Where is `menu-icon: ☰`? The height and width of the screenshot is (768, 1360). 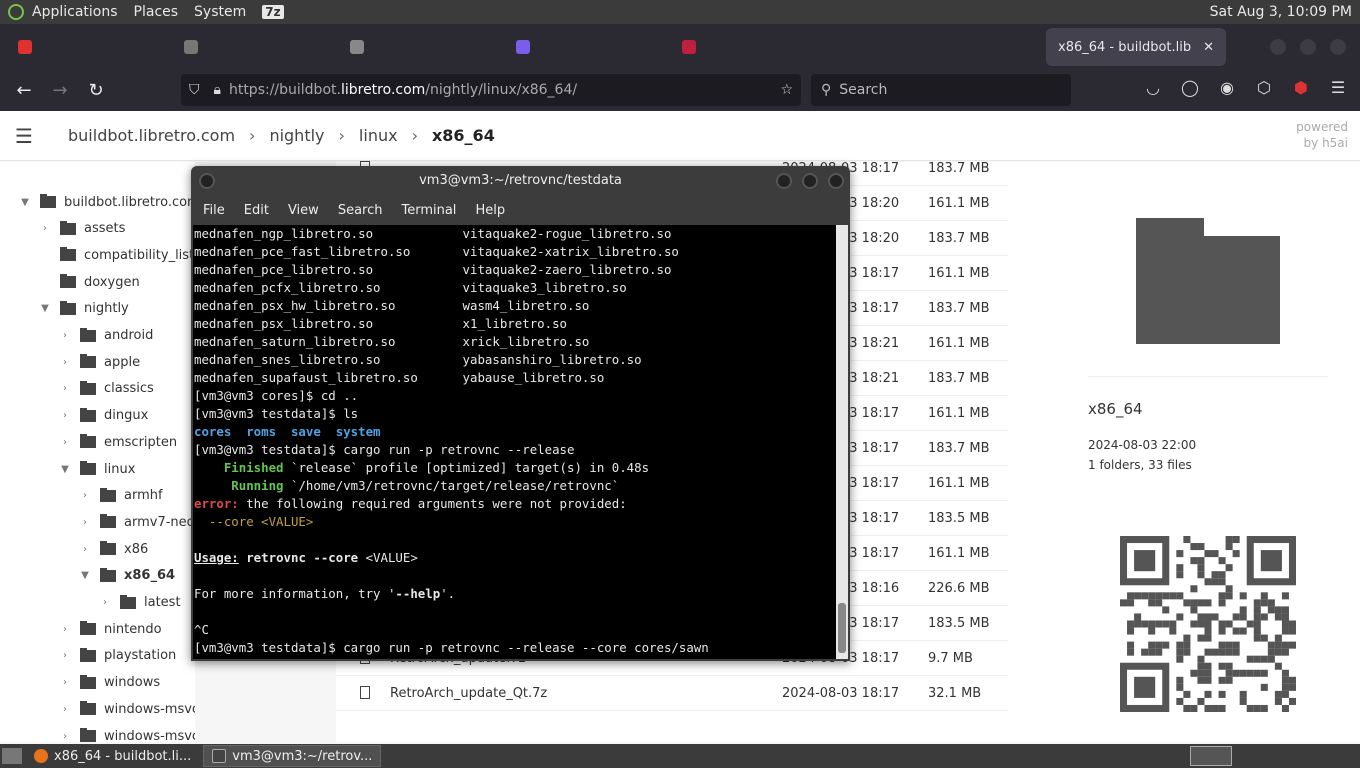 menu-icon: ☰ is located at coordinates (1338, 90).